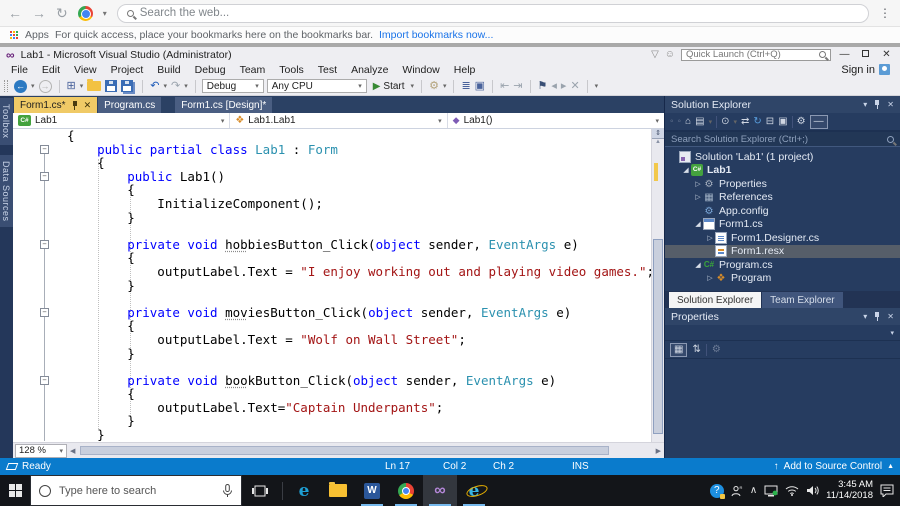 The width and height of the screenshot is (900, 506). What do you see at coordinates (574, 86) in the screenshot?
I see `clear-bookmarks-icon: ✕` at bounding box center [574, 86].